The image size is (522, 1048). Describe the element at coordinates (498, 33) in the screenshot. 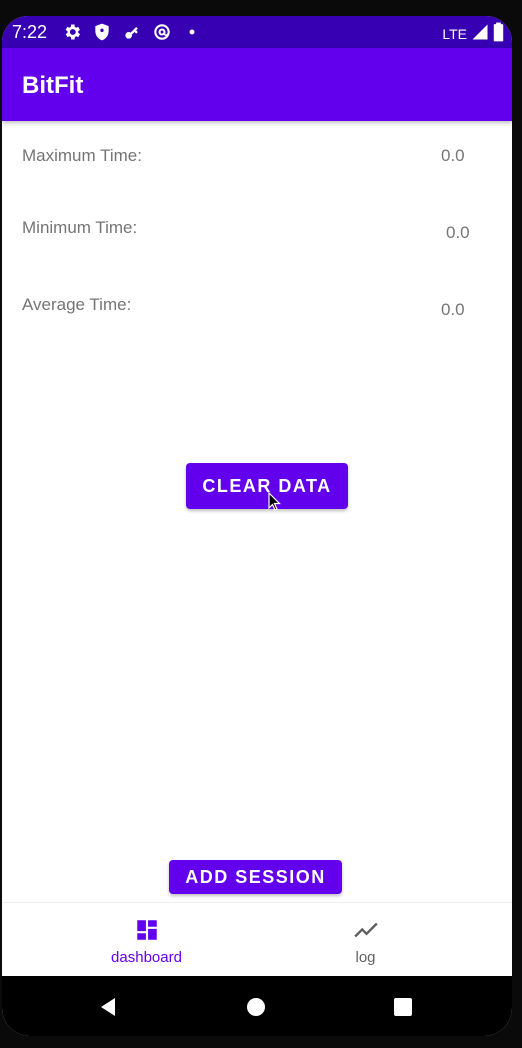

I see `battery-icon` at that location.